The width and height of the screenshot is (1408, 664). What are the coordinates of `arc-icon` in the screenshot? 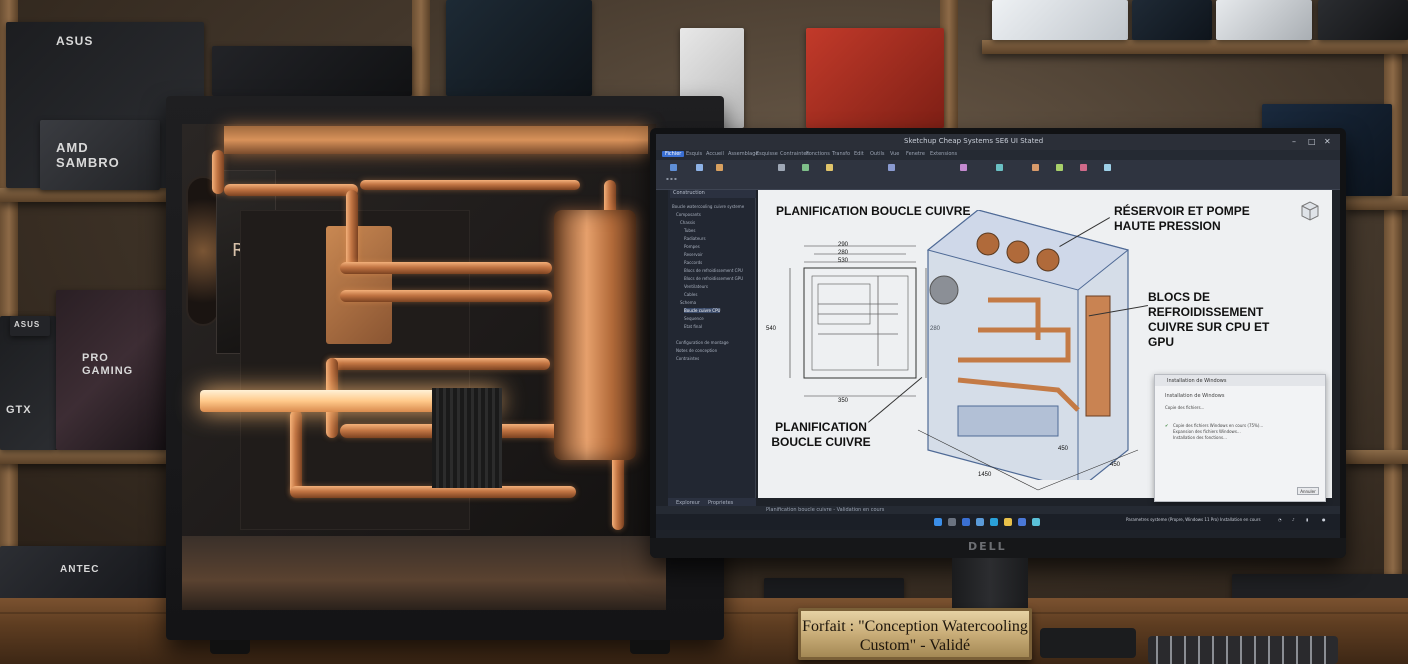 It's located at (829, 167).